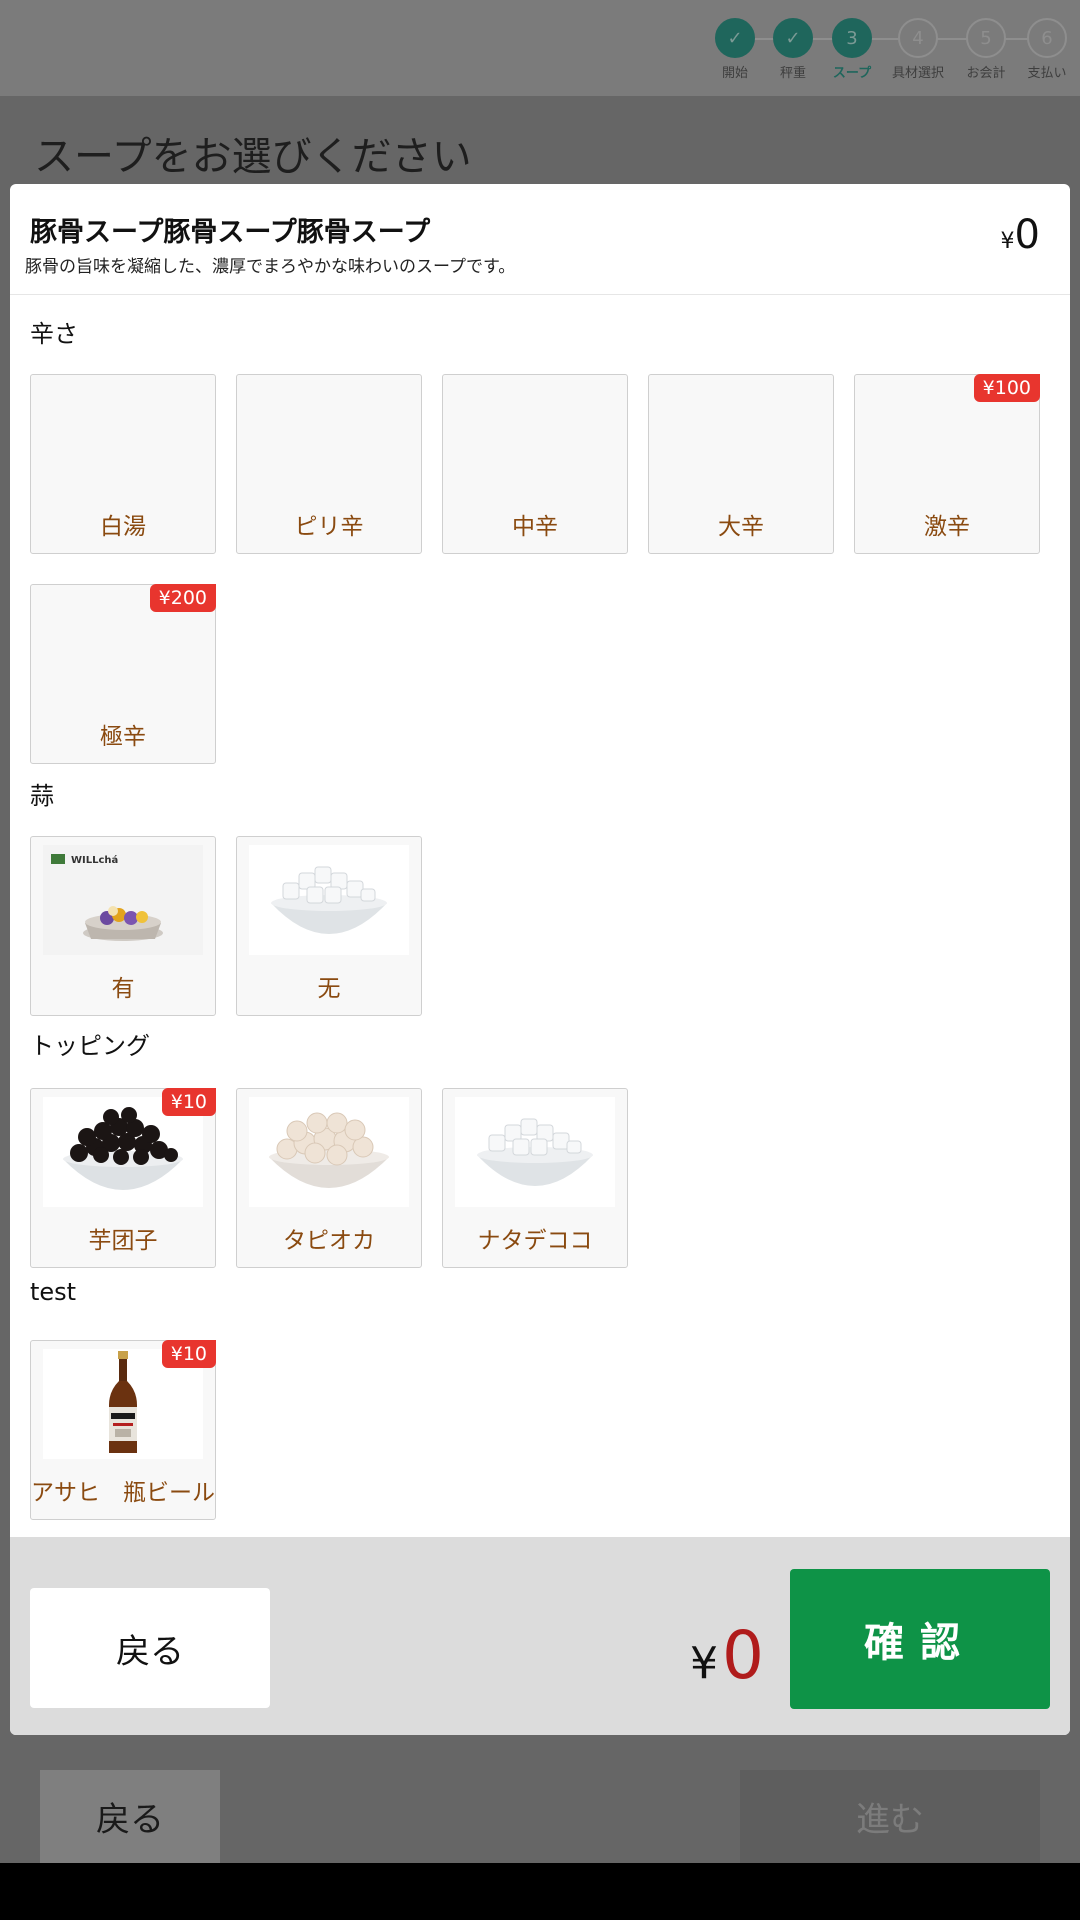 Image resolution: width=1080 pixels, height=1920 pixels. Describe the element at coordinates (1007, 241) in the screenshot. I see `currency-symbol: ¥` at that location.